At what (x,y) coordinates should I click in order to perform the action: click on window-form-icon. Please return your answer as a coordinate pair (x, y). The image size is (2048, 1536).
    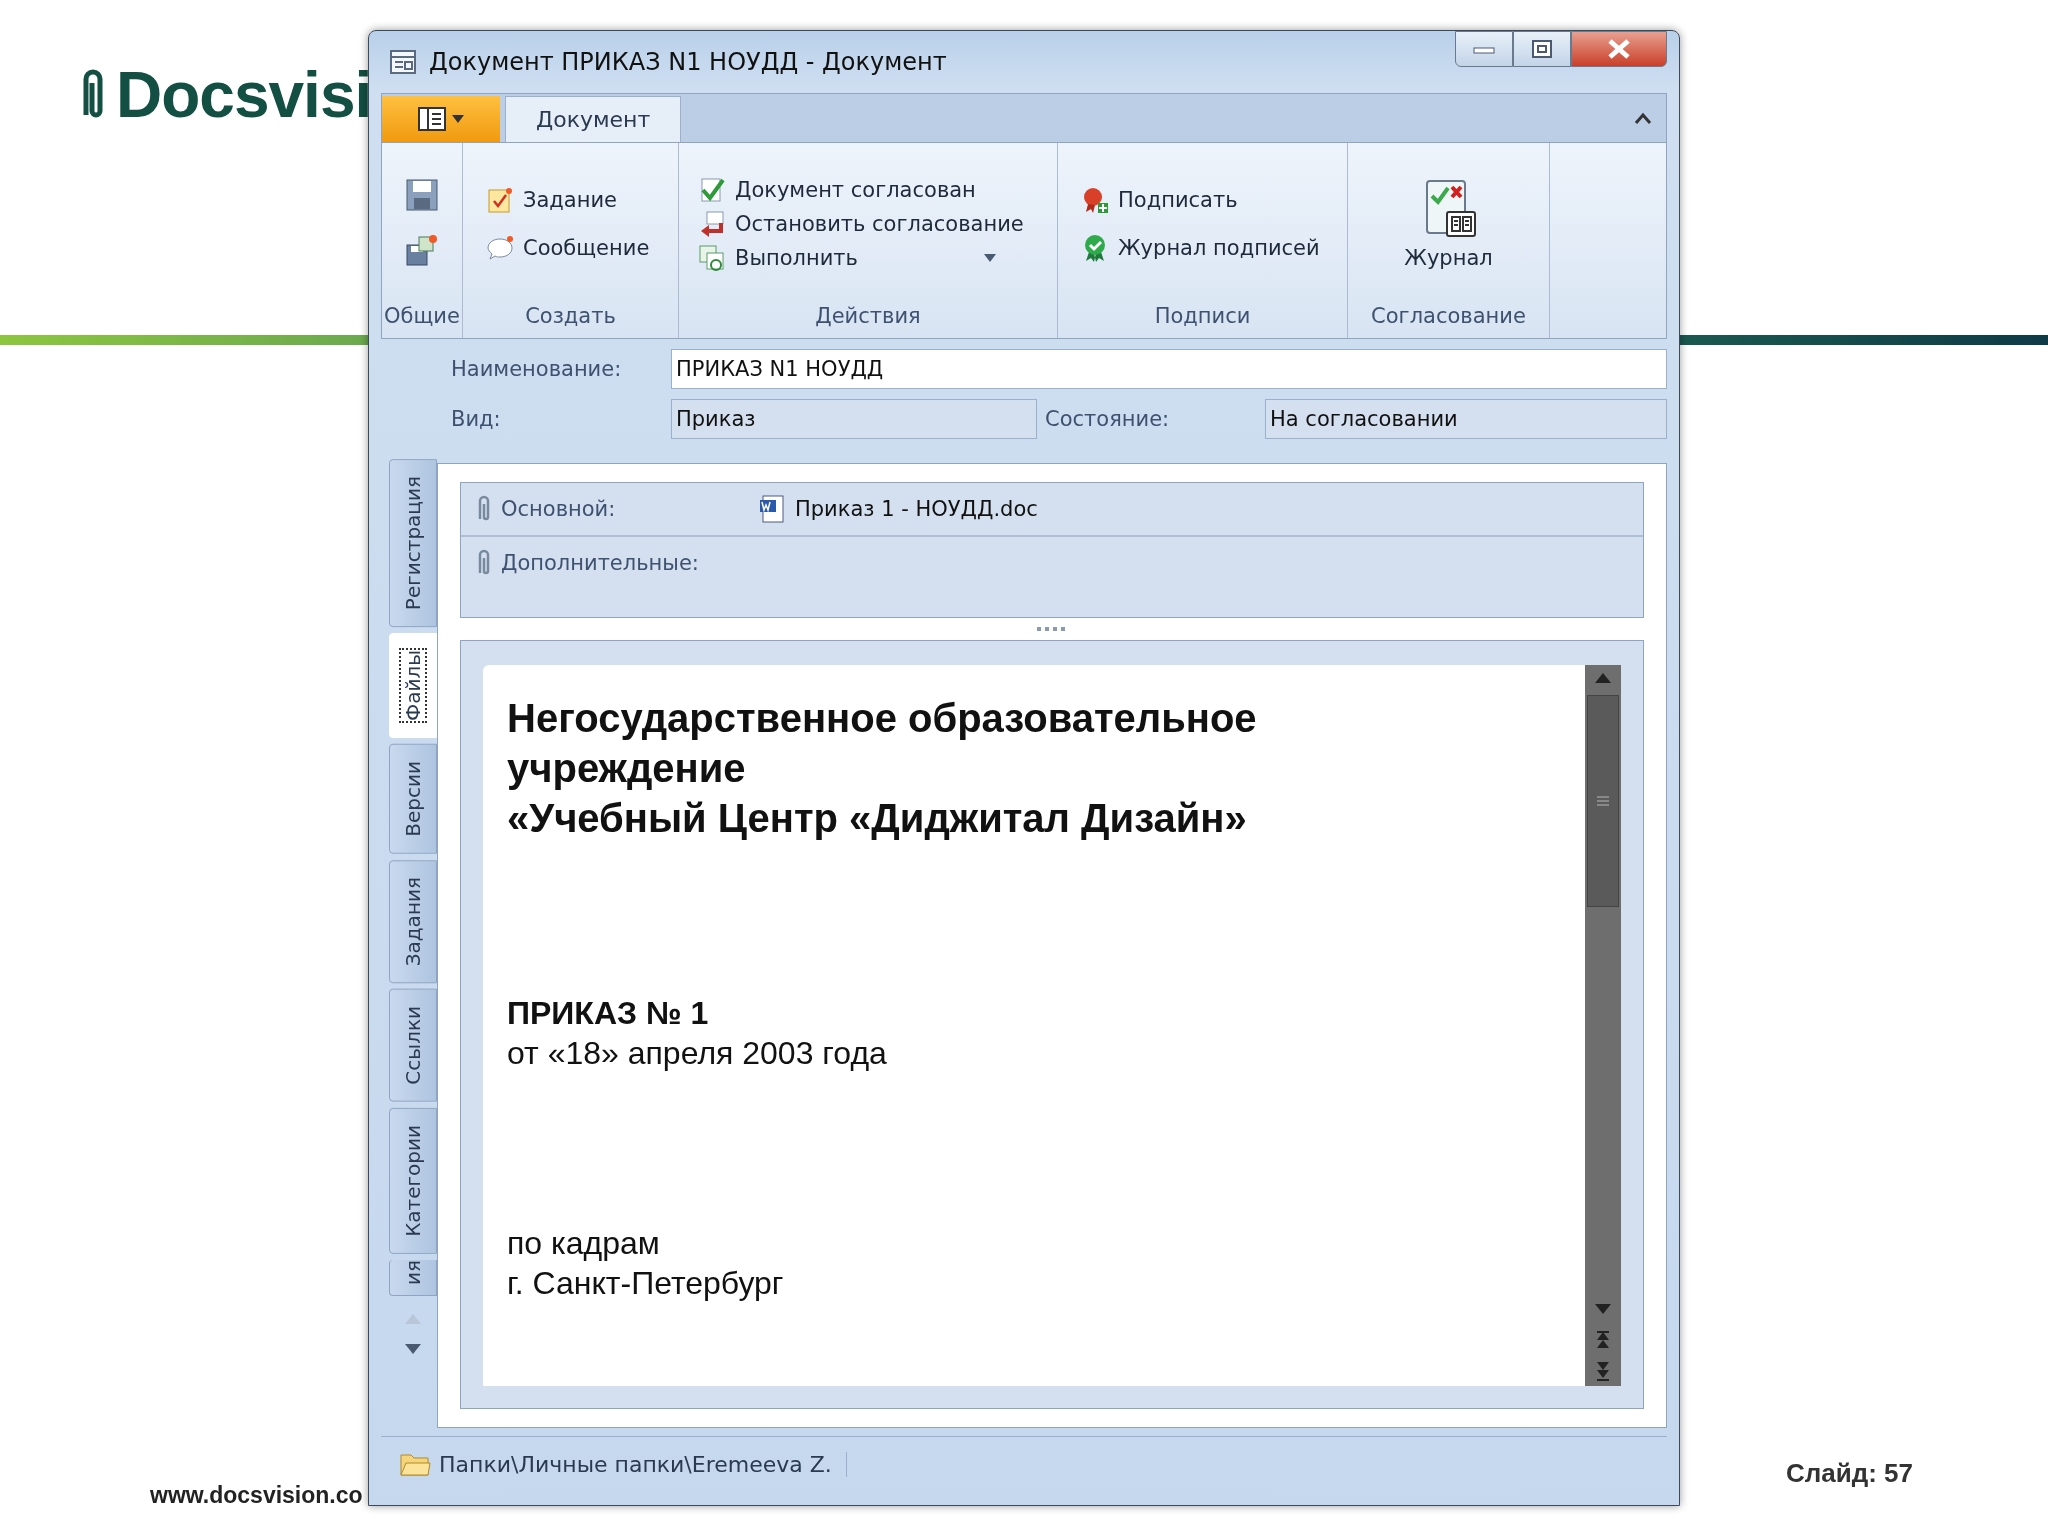
    Looking at the image, I should click on (403, 62).